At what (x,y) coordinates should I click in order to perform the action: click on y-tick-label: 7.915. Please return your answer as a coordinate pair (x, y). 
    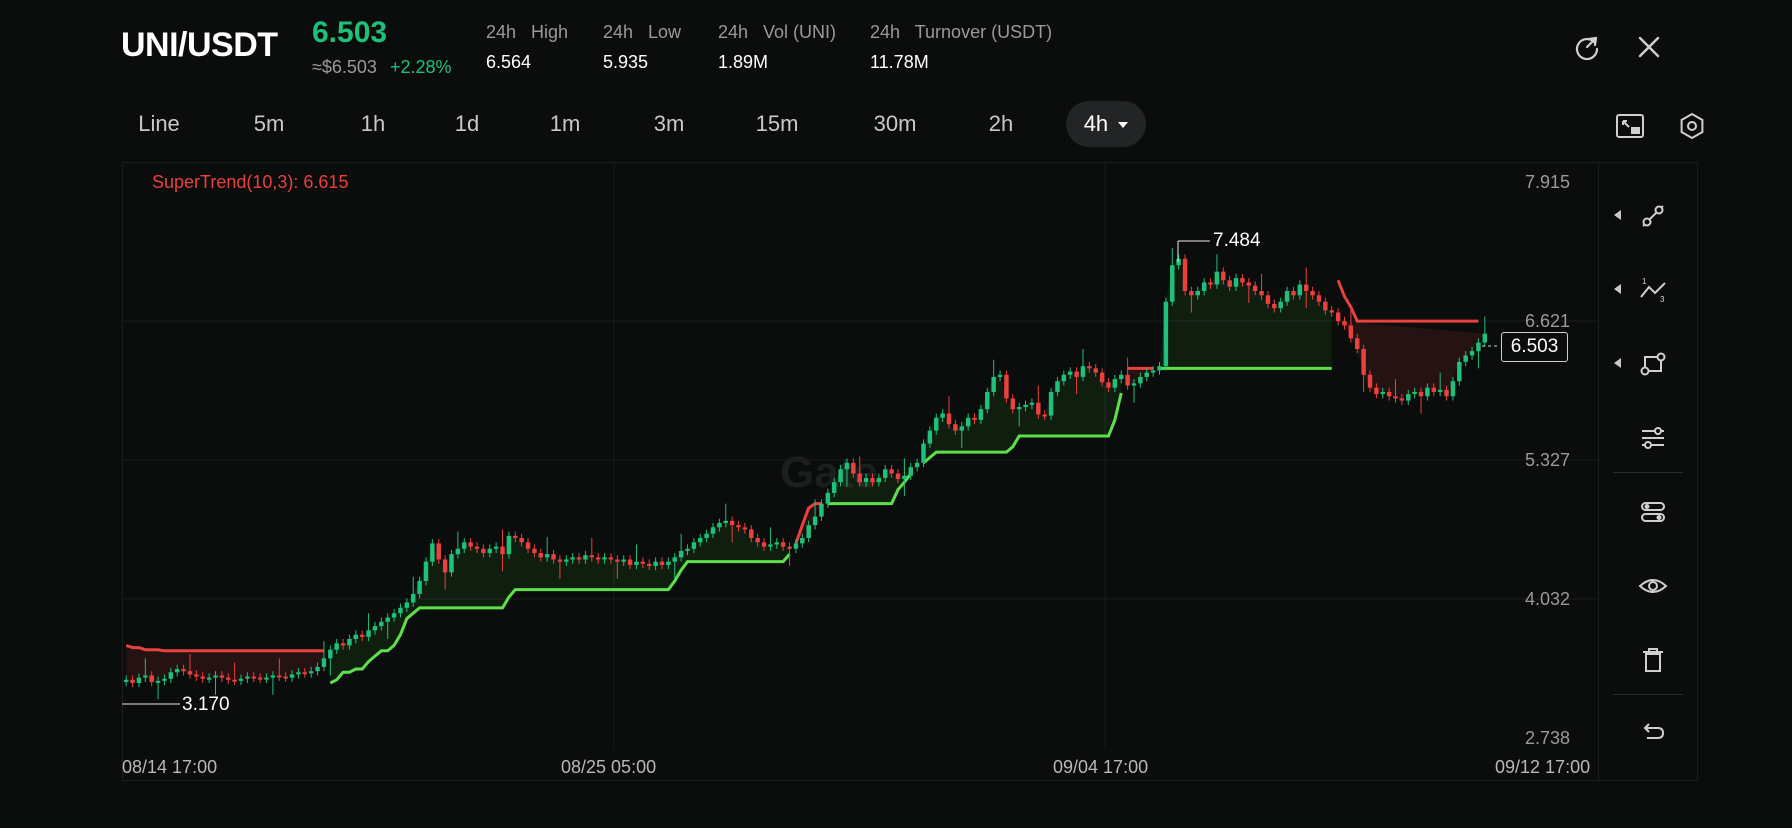
    Looking at the image, I should click on (1547, 182).